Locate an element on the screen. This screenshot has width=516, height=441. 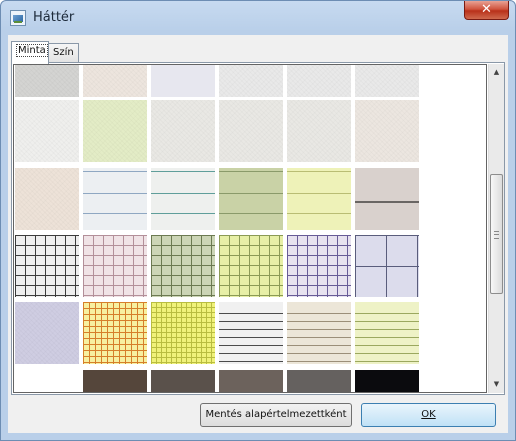
pattern-swatch-plain-pale-green is located at coordinates (115, 131).